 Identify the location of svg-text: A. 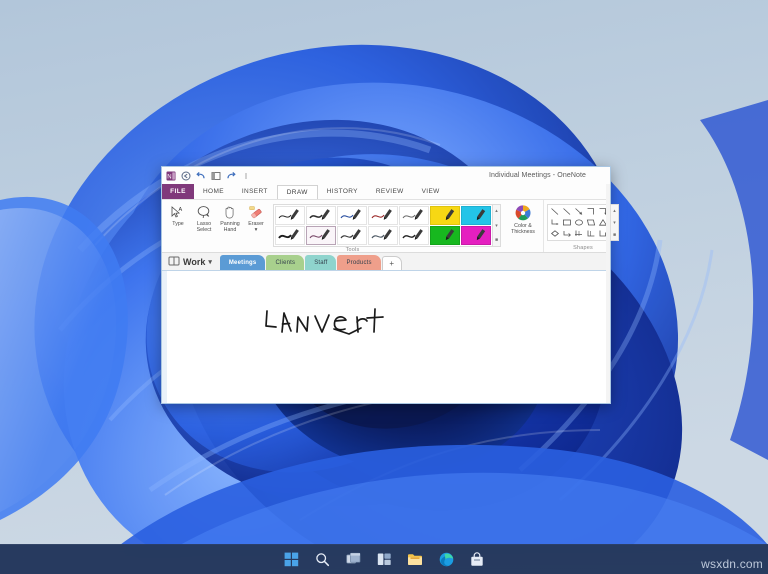
(181, 210).